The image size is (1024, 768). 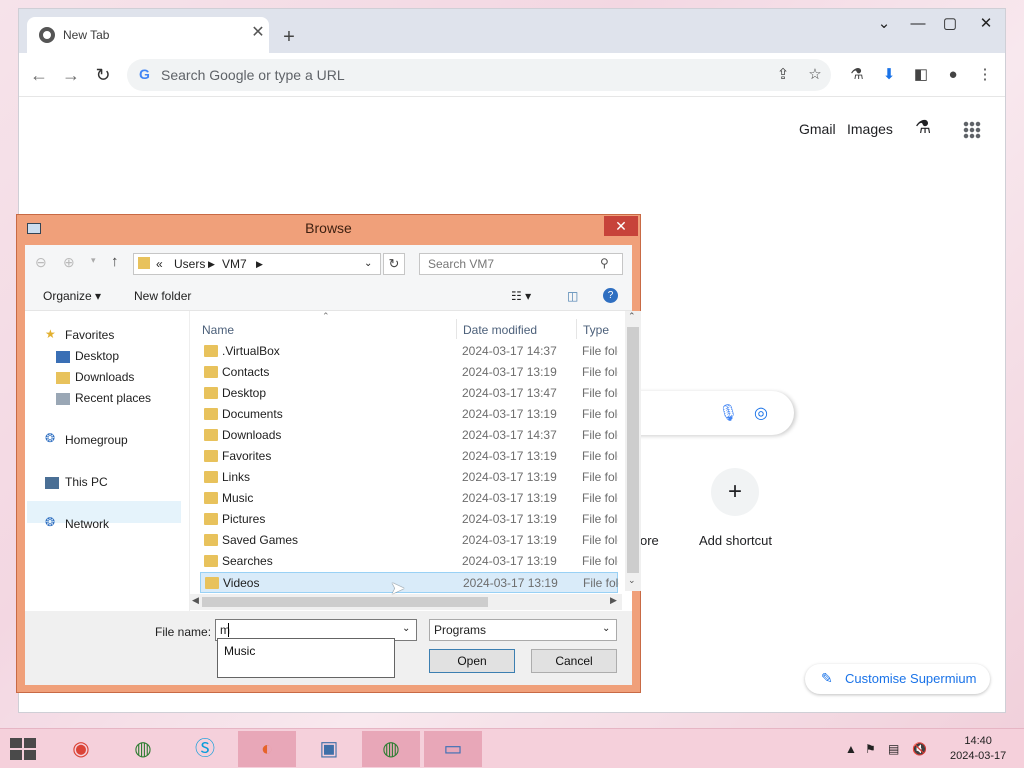 What do you see at coordinates (409, 435) in the screenshot?
I see `file-row: Downloads 2024-03-17 14:37 File folder` at bounding box center [409, 435].